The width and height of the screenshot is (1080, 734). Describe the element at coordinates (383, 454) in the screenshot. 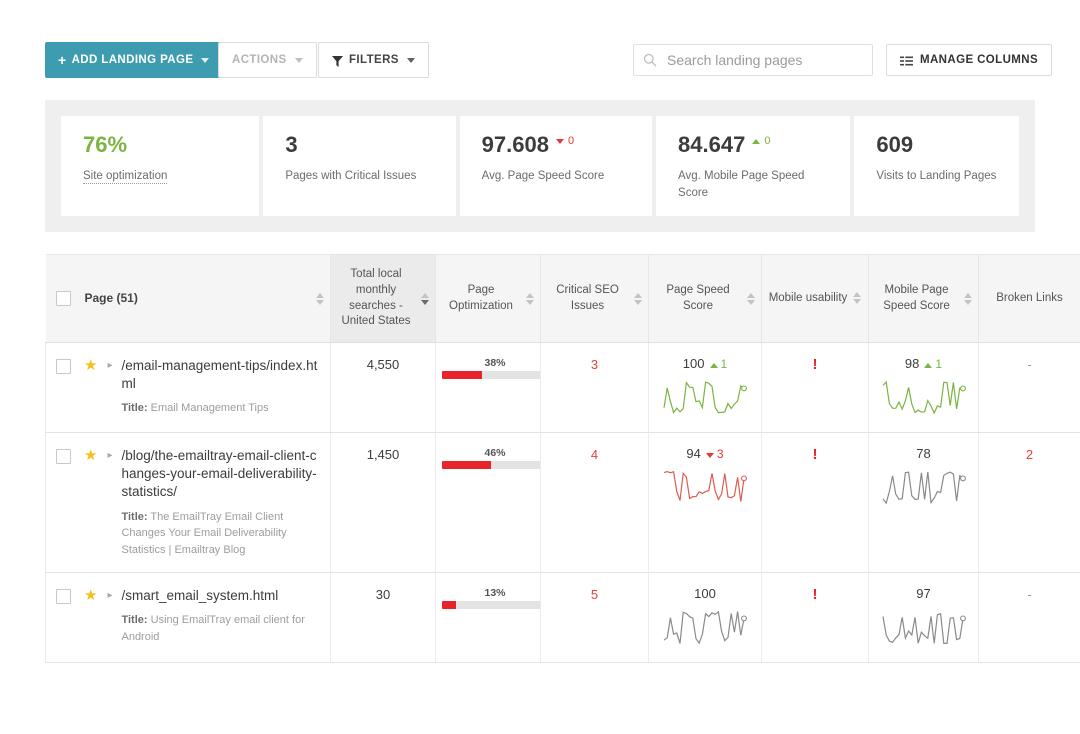

I see `searches-value: 1,450` at that location.